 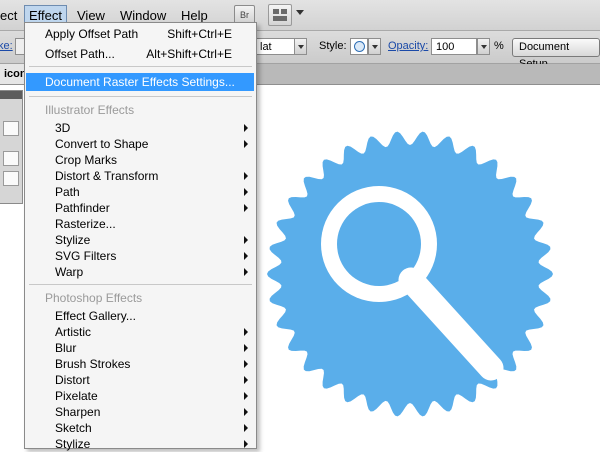 I want to click on menu-item-path: Path, so click(x=140, y=192).